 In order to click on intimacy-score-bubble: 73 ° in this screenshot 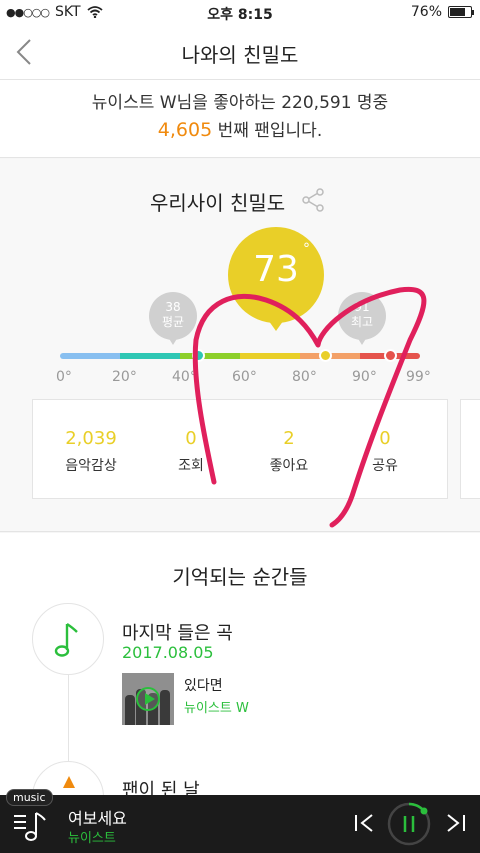, I will do `click(276, 279)`.